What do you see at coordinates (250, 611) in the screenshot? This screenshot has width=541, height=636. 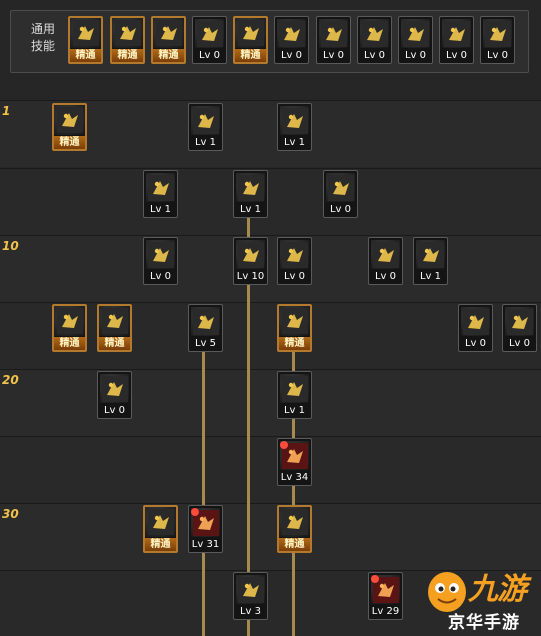 I see `skill-level-label: Lv 3` at bounding box center [250, 611].